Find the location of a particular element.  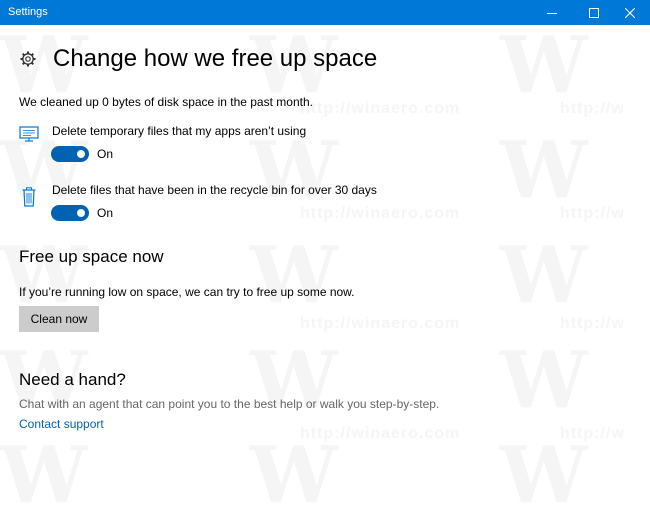

monitor-icon is located at coordinates (29, 134).